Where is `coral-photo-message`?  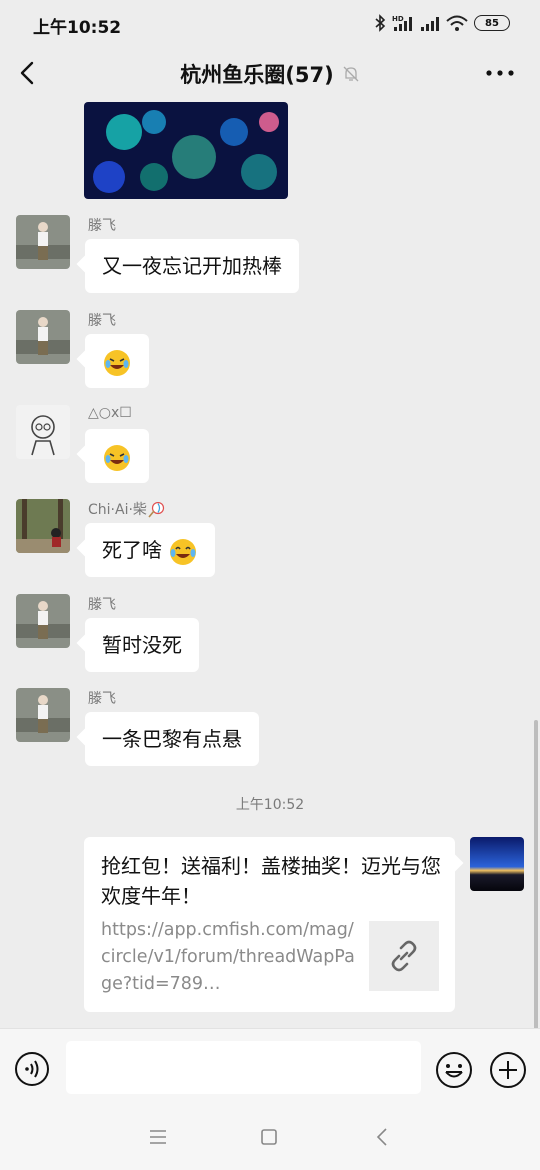 coral-photo-message is located at coordinates (186, 150).